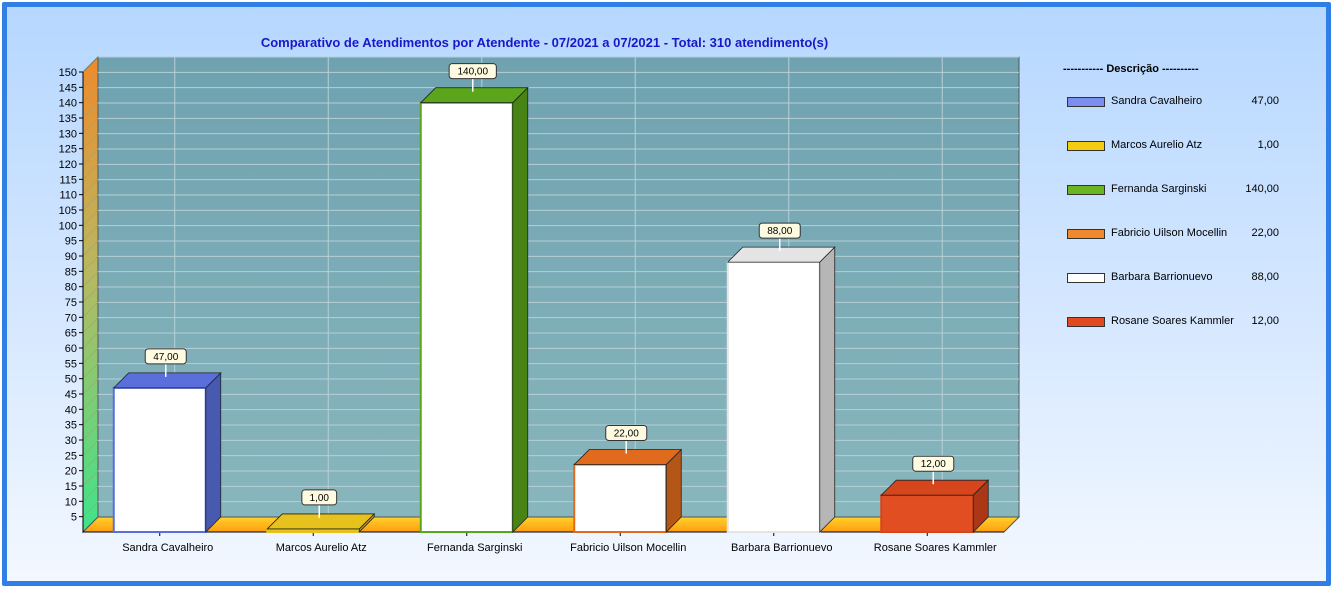 This screenshot has height=593, width=1335. I want to click on legend-label: Marcos Aurelio Atz, so click(1157, 145).